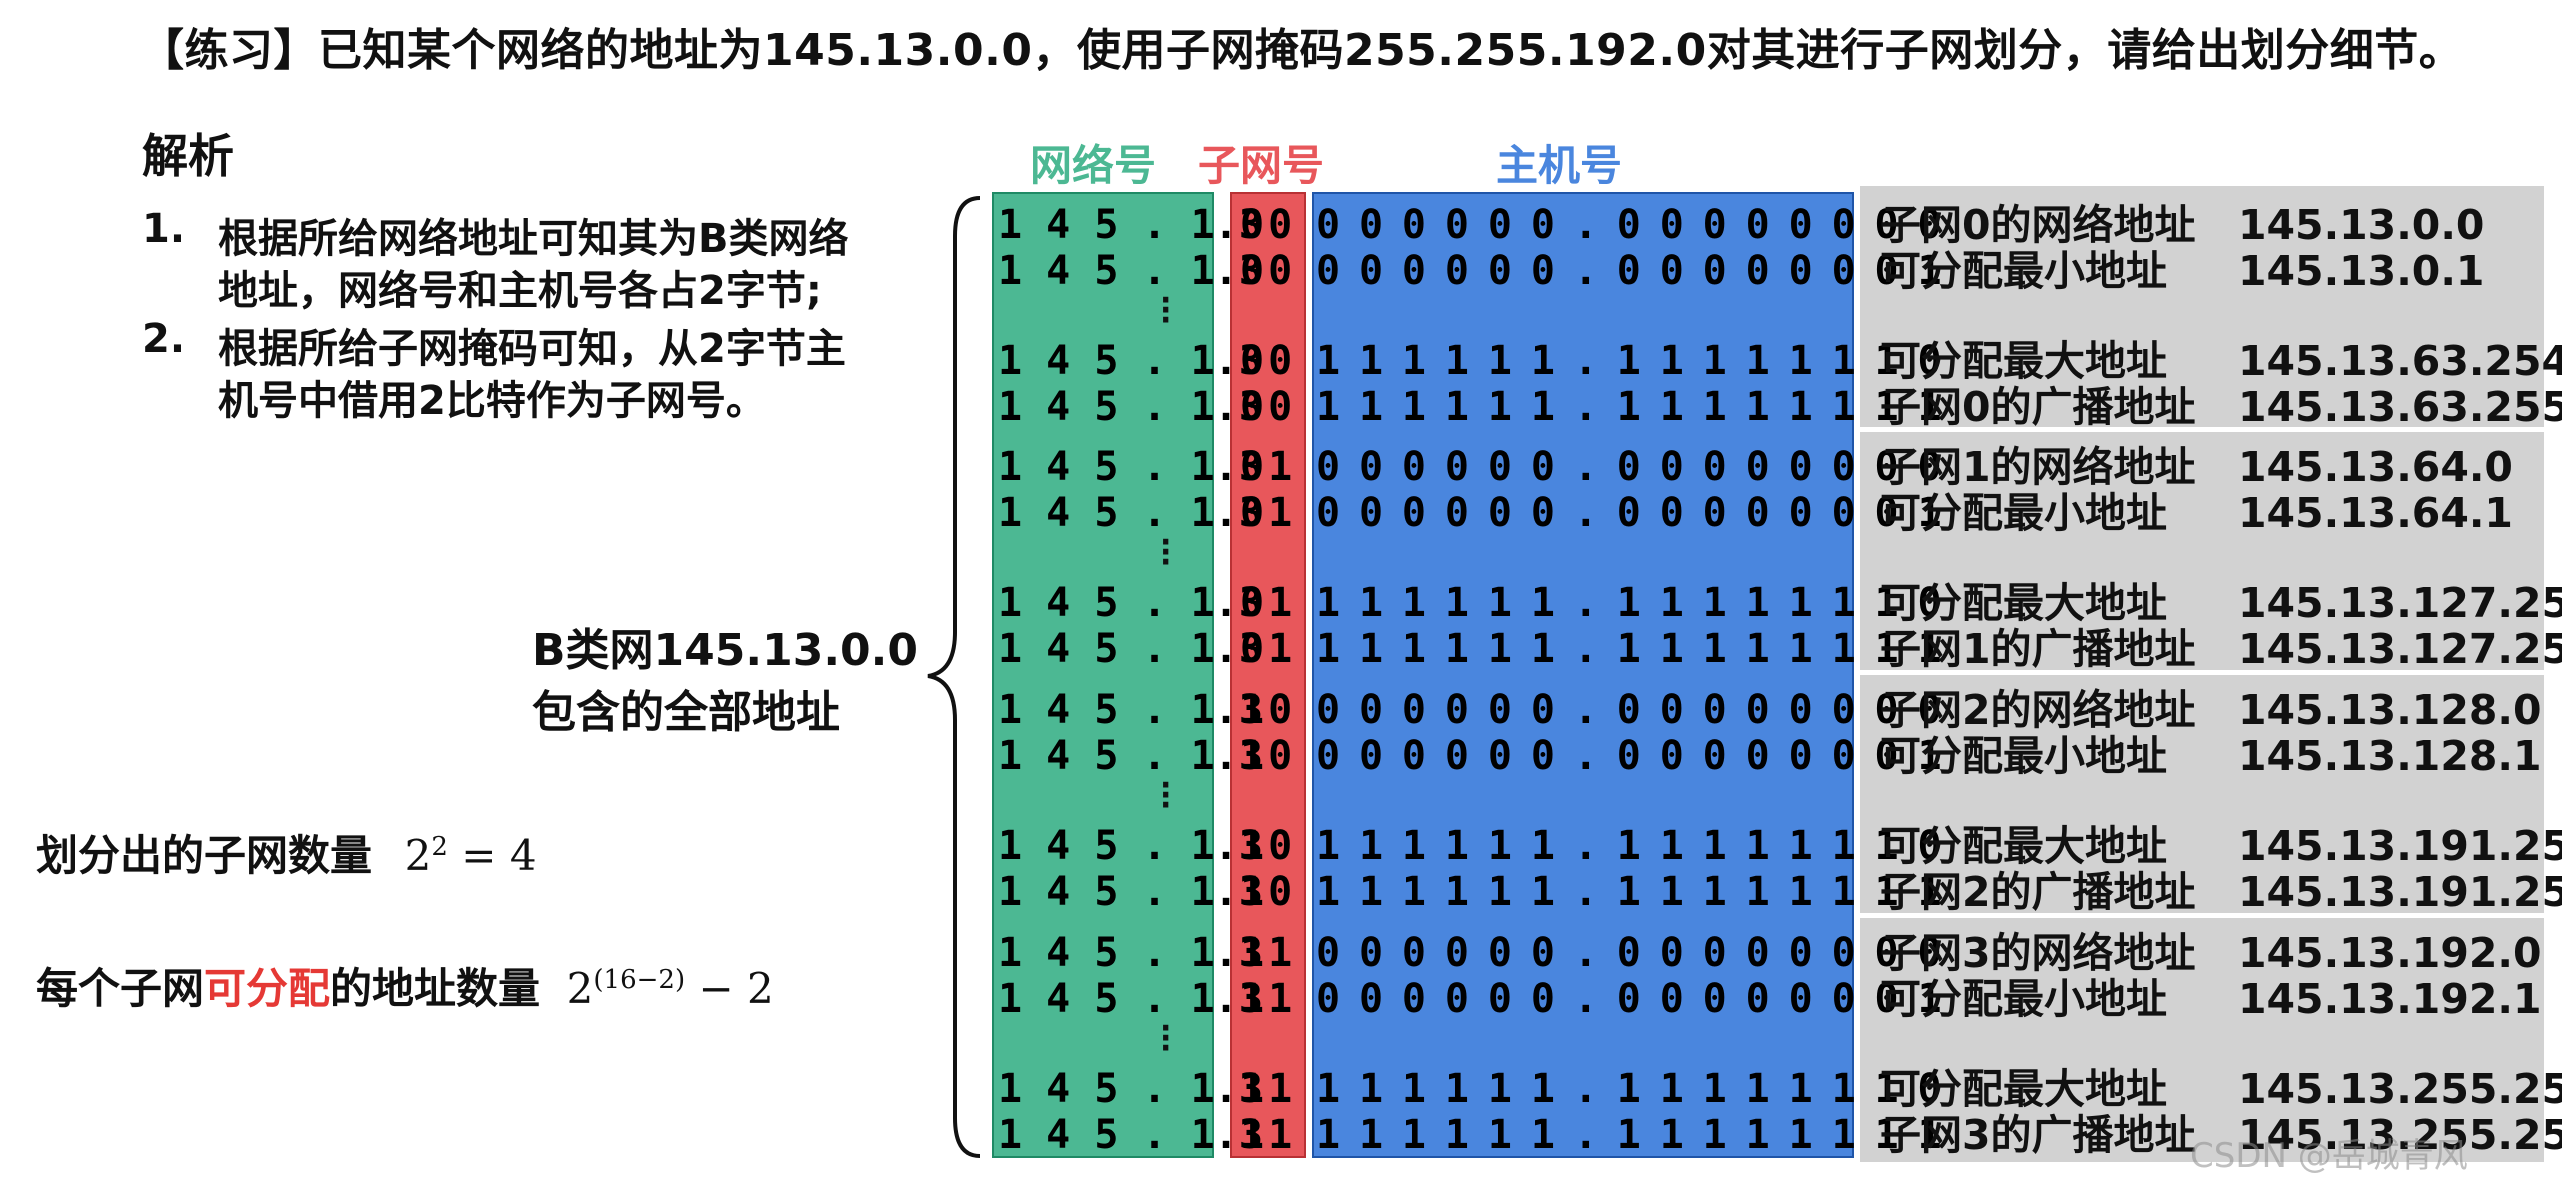 This screenshot has width=2562, height=1178. What do you see at coordinates (580, 988) in the screenshot?
I see `hosts-base: 2` at bounding box center [580, 988].